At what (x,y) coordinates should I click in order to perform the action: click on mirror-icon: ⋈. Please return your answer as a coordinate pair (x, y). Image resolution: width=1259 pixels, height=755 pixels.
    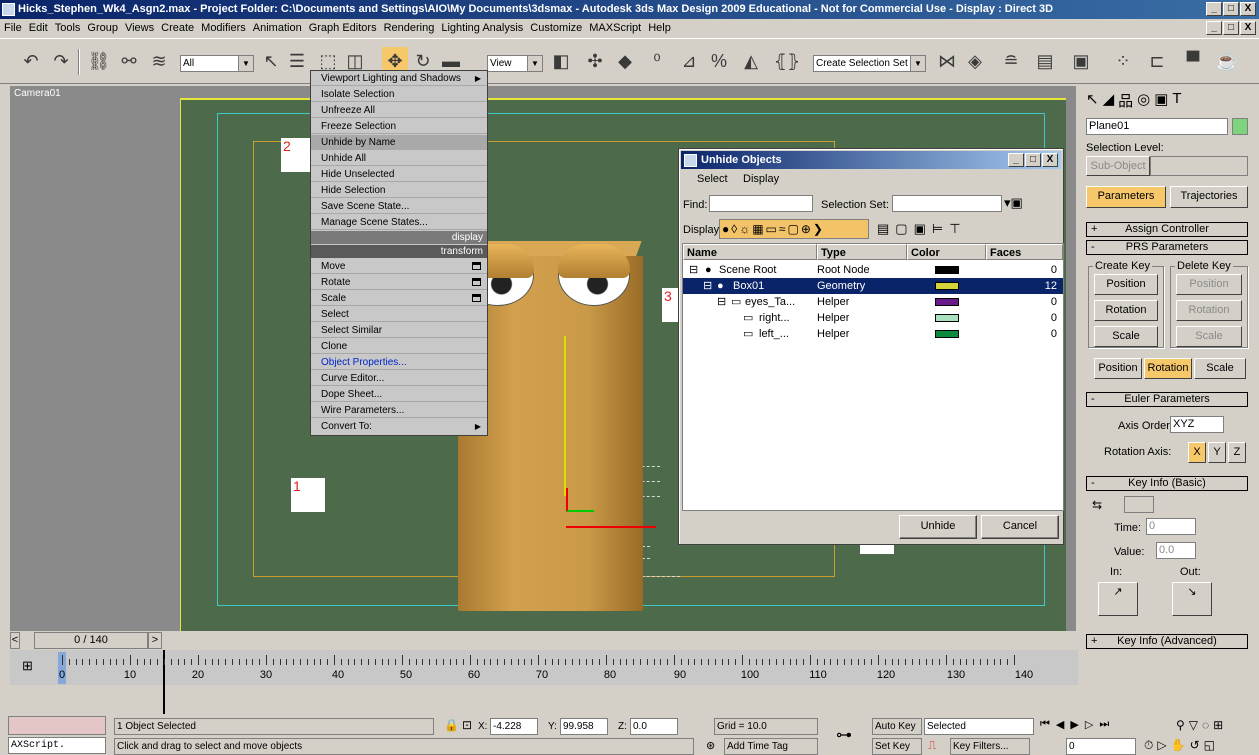
    Looking at the image, I should click on (947, 61).